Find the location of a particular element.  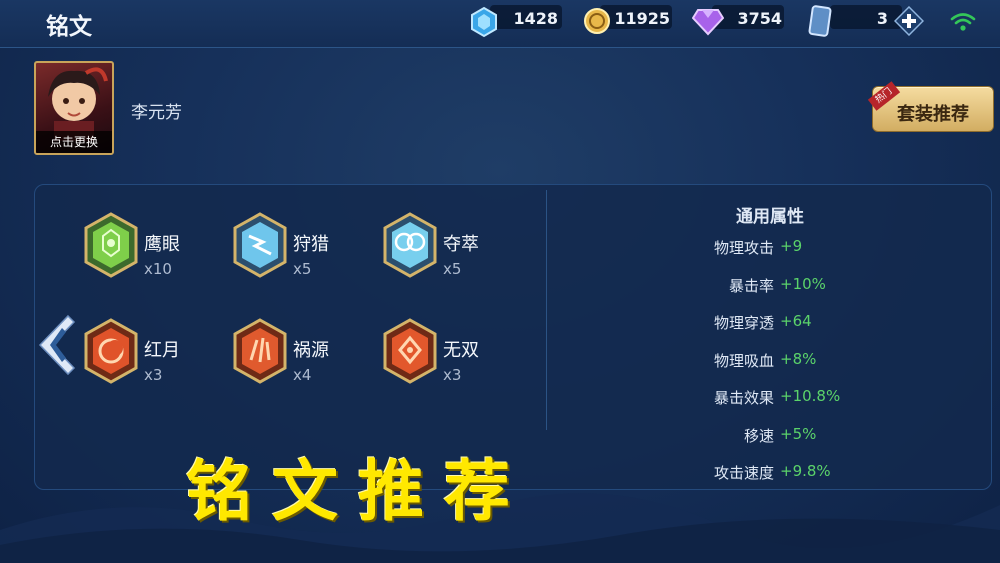

page-title: 铭文 is located at coordinates (69, 27).